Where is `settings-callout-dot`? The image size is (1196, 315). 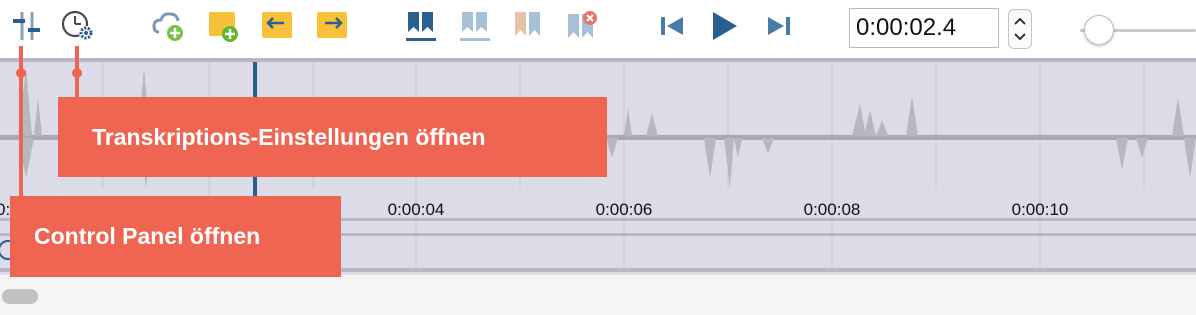
settings-callout-dot is located at coordinates (77, 73).